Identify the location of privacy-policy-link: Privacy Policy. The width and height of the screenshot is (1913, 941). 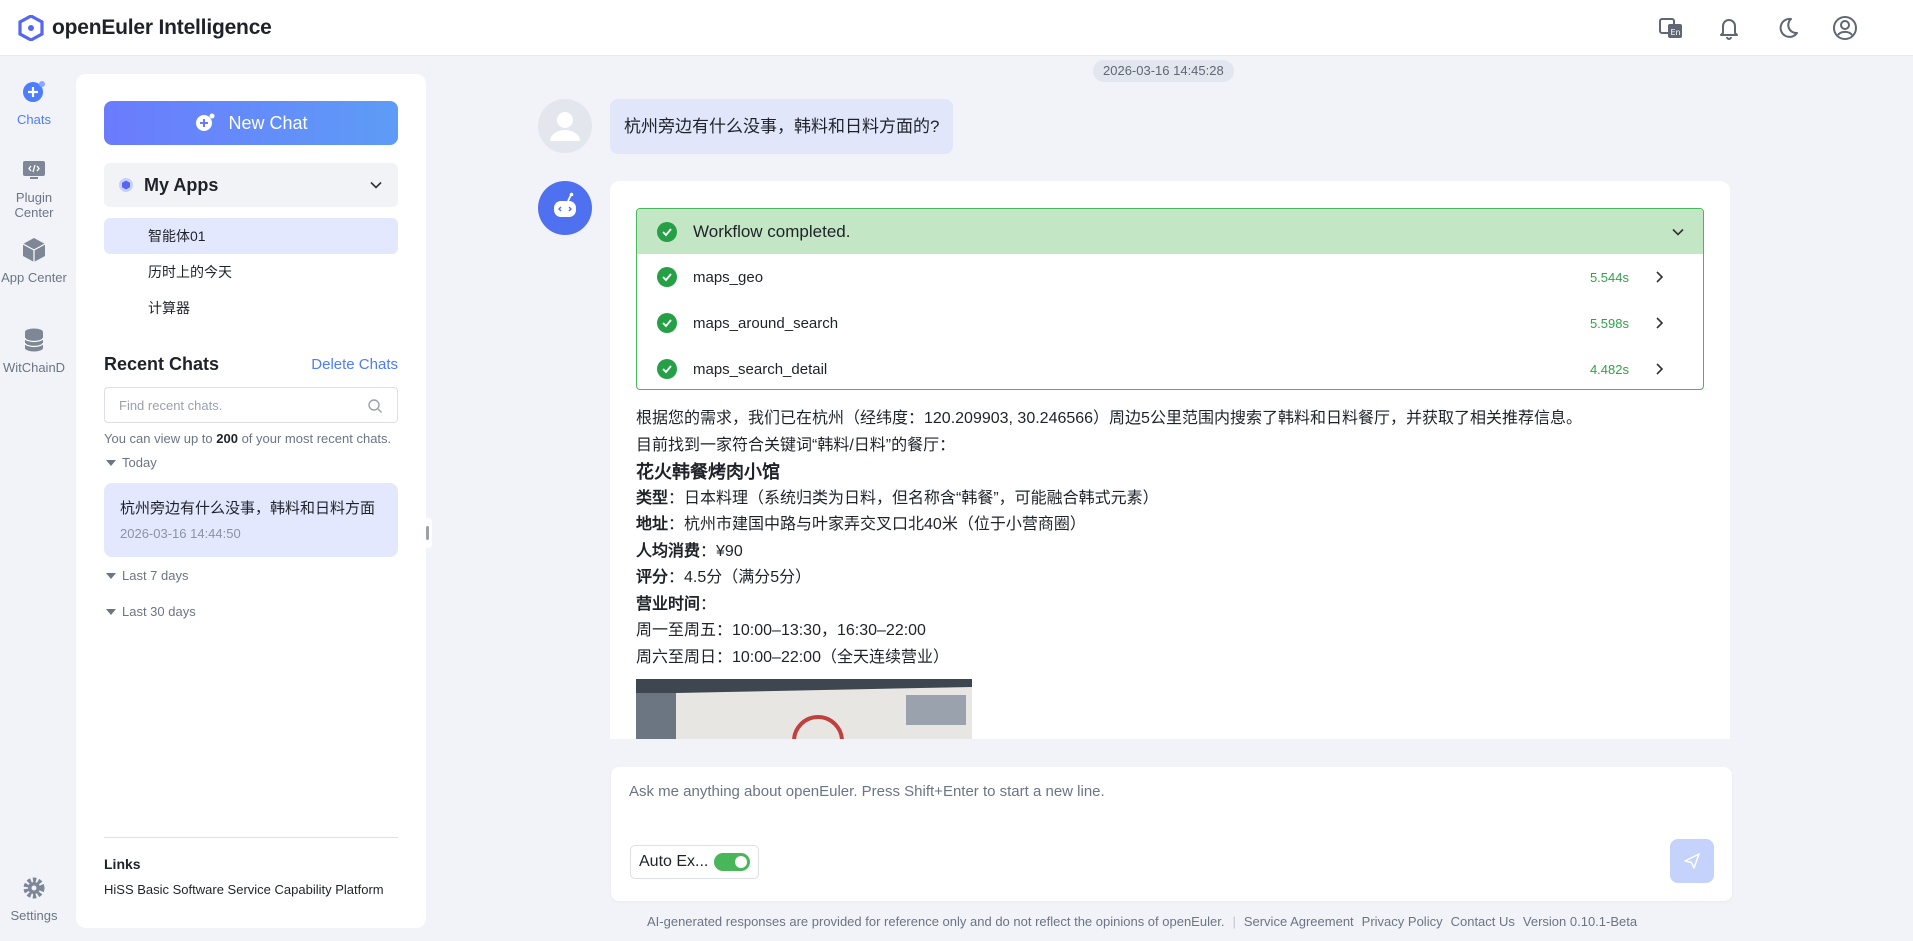
(1402, 921).